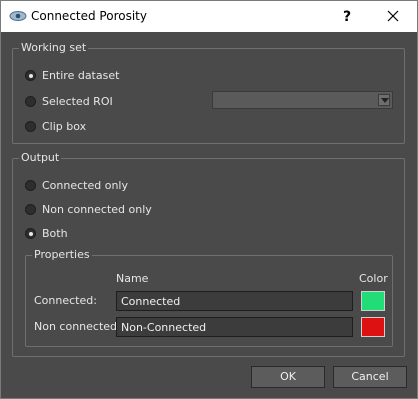 The image size is (418, 399). What do you see at coordinates (347, 17) in the screenshot?
I see `help-button: ?` at bounding box center [347, 17].